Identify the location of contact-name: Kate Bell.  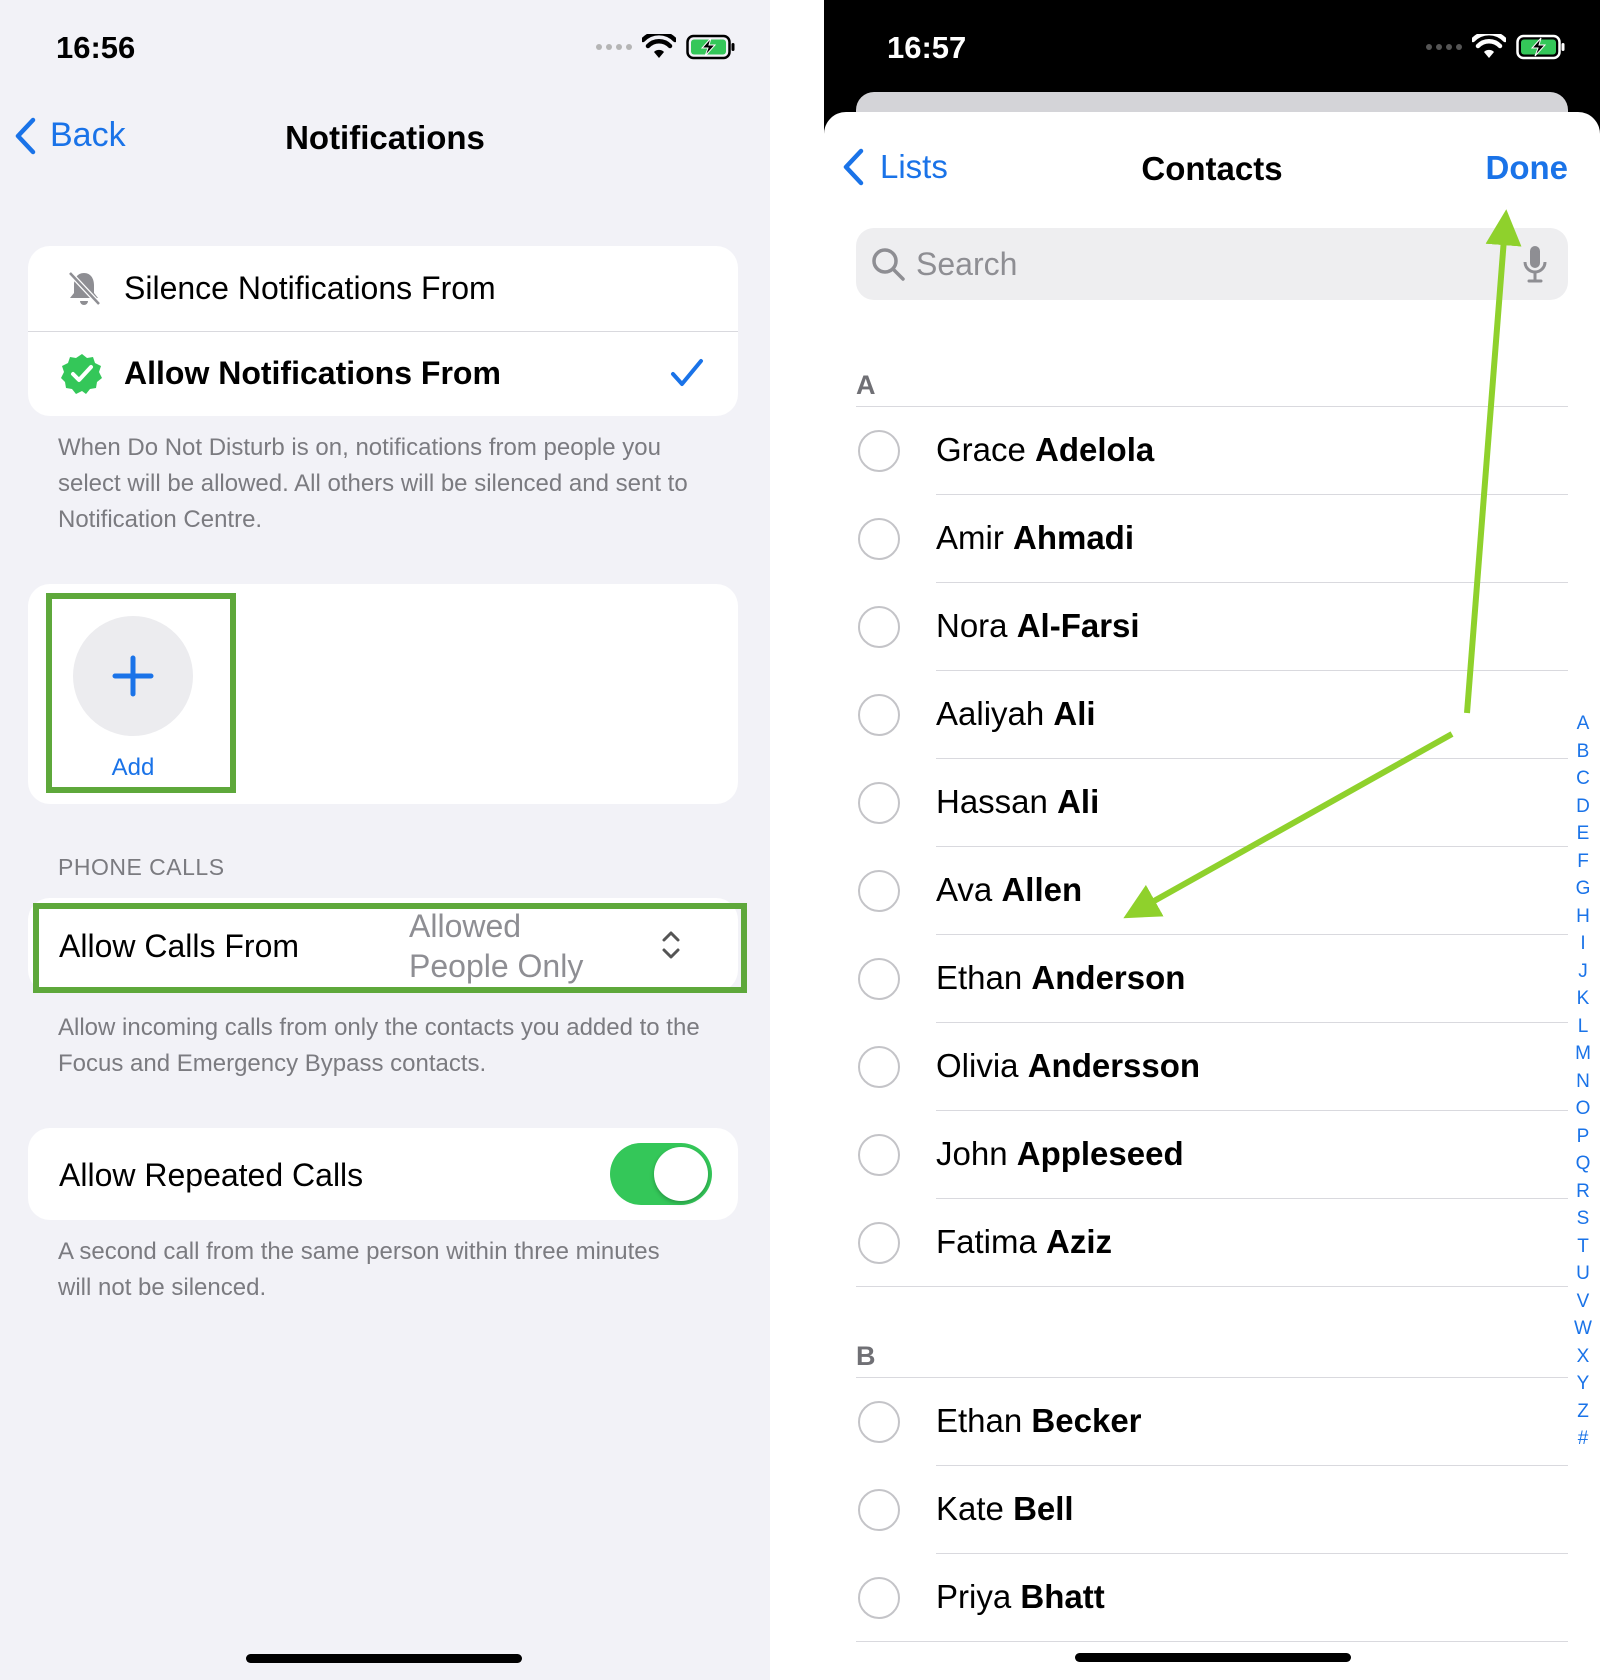
(1005, 1509).